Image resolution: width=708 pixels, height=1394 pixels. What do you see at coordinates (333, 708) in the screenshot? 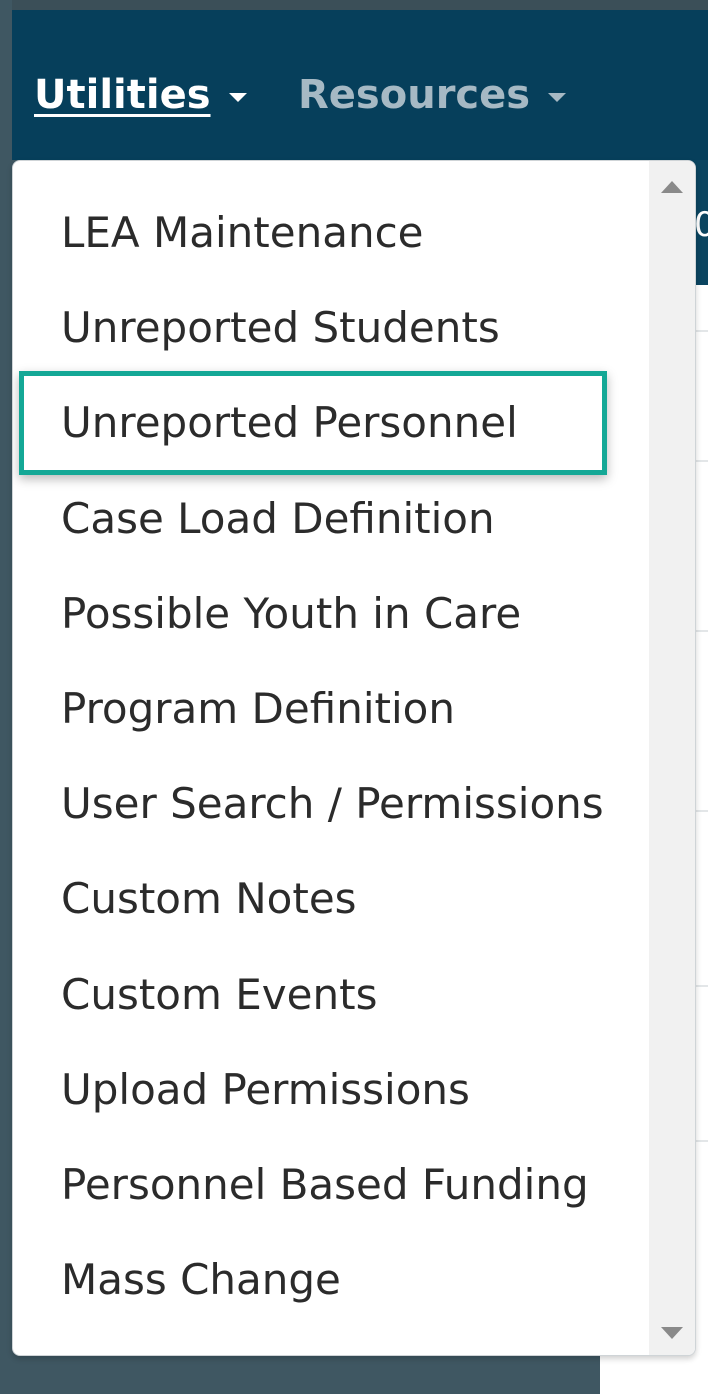
I see `menu-item-program-definition: Program Definition` at bounding box center [333, 708].